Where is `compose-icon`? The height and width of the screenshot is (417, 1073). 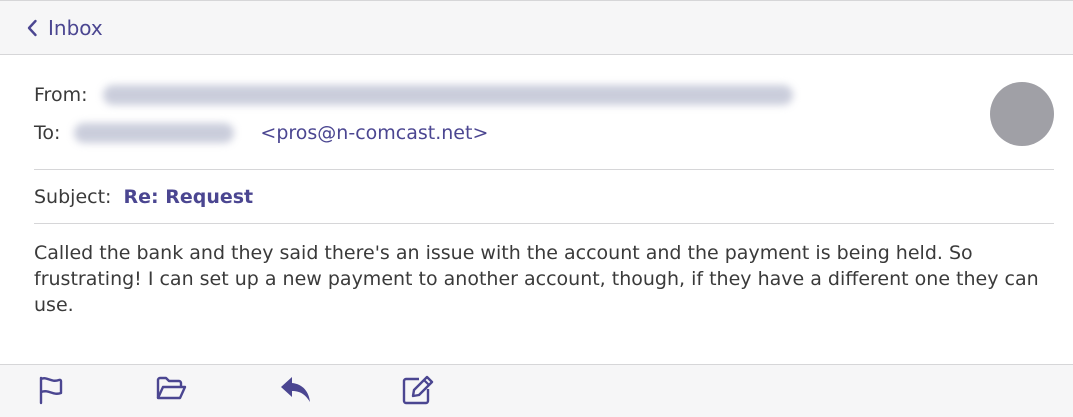
compose-icon is located at coordinates (418, 390).